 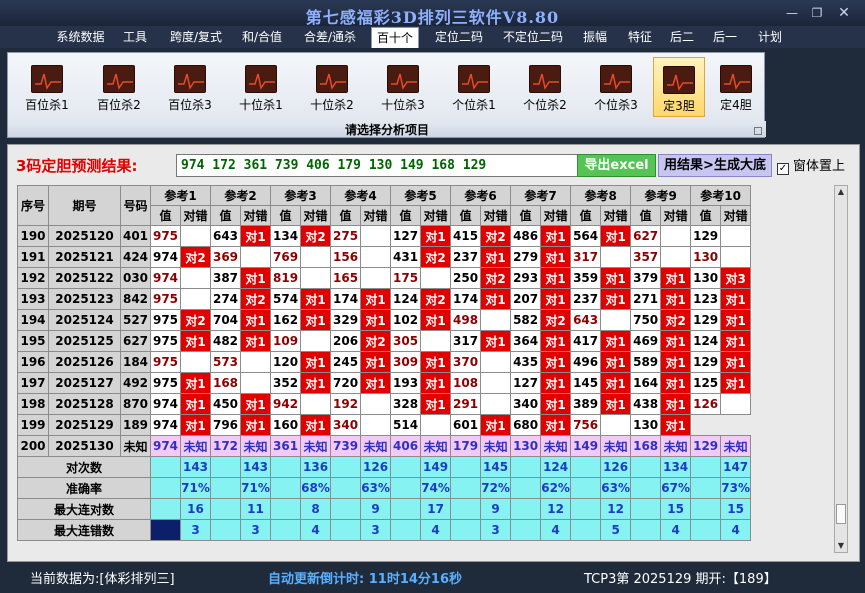 I want to click on stats-value: 145, so click(x=496, y=467).